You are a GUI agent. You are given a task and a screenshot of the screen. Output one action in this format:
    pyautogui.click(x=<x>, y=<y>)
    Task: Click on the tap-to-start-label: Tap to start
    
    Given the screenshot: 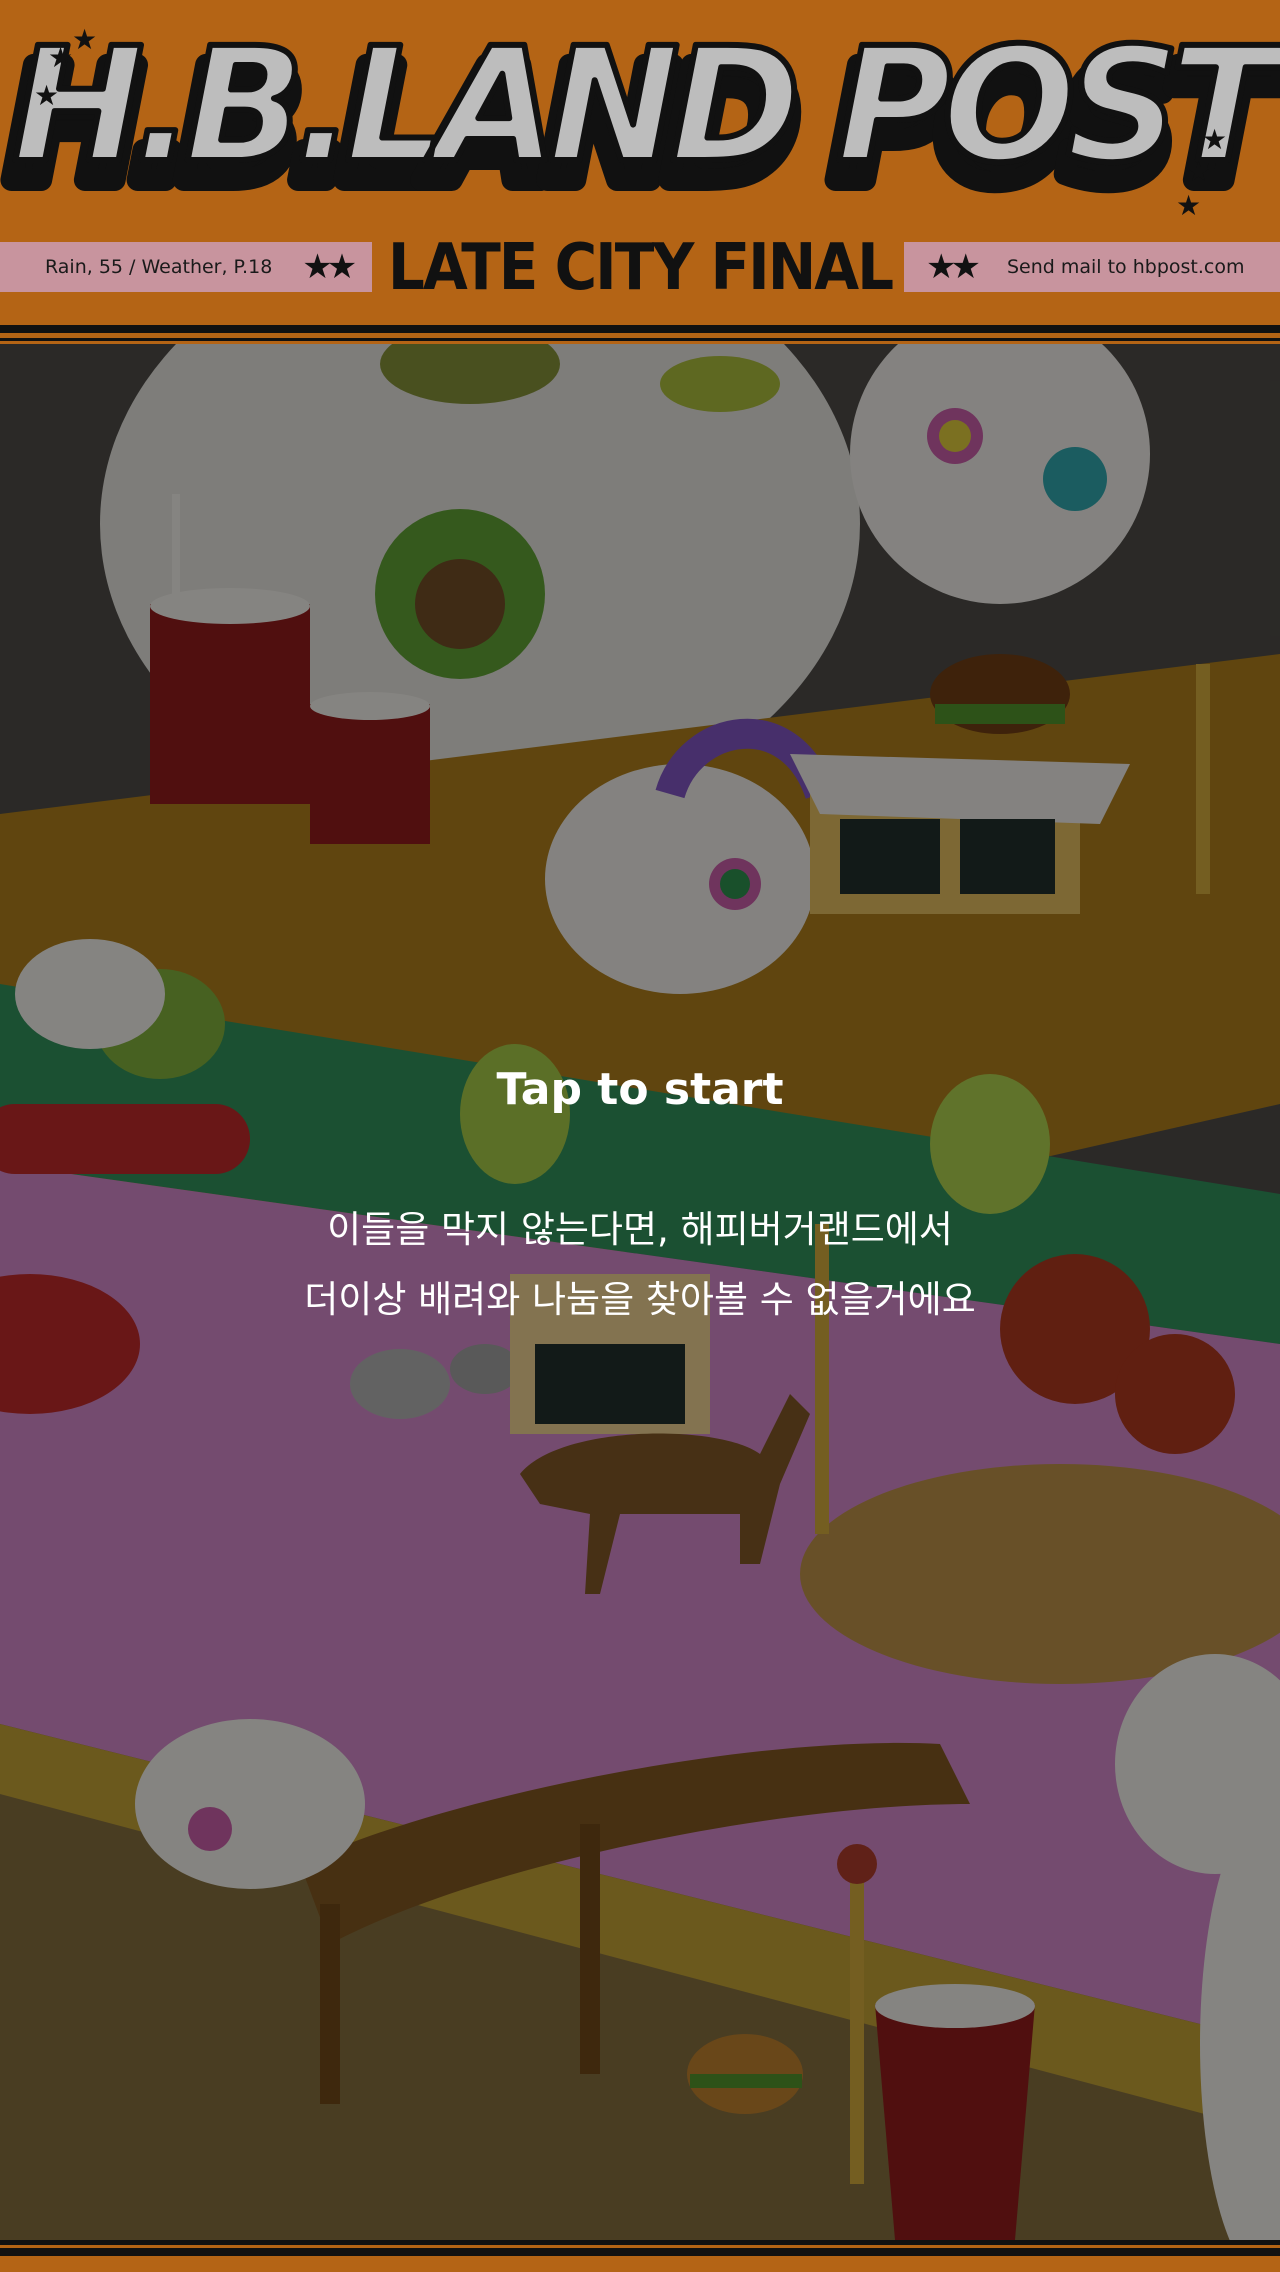 What is the action you would take?
    pyautogui.click(x=640, y=1089)
    